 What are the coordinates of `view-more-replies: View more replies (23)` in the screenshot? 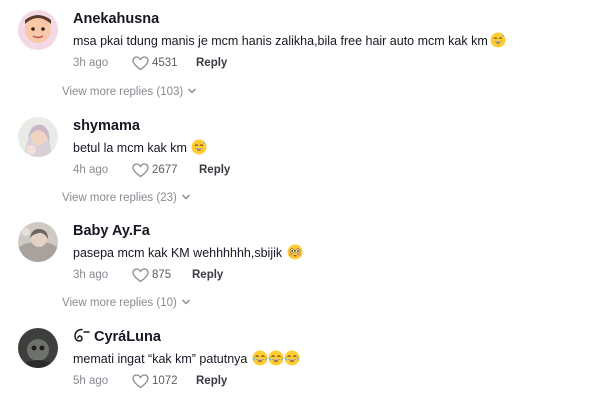 It's located at (126, 198).